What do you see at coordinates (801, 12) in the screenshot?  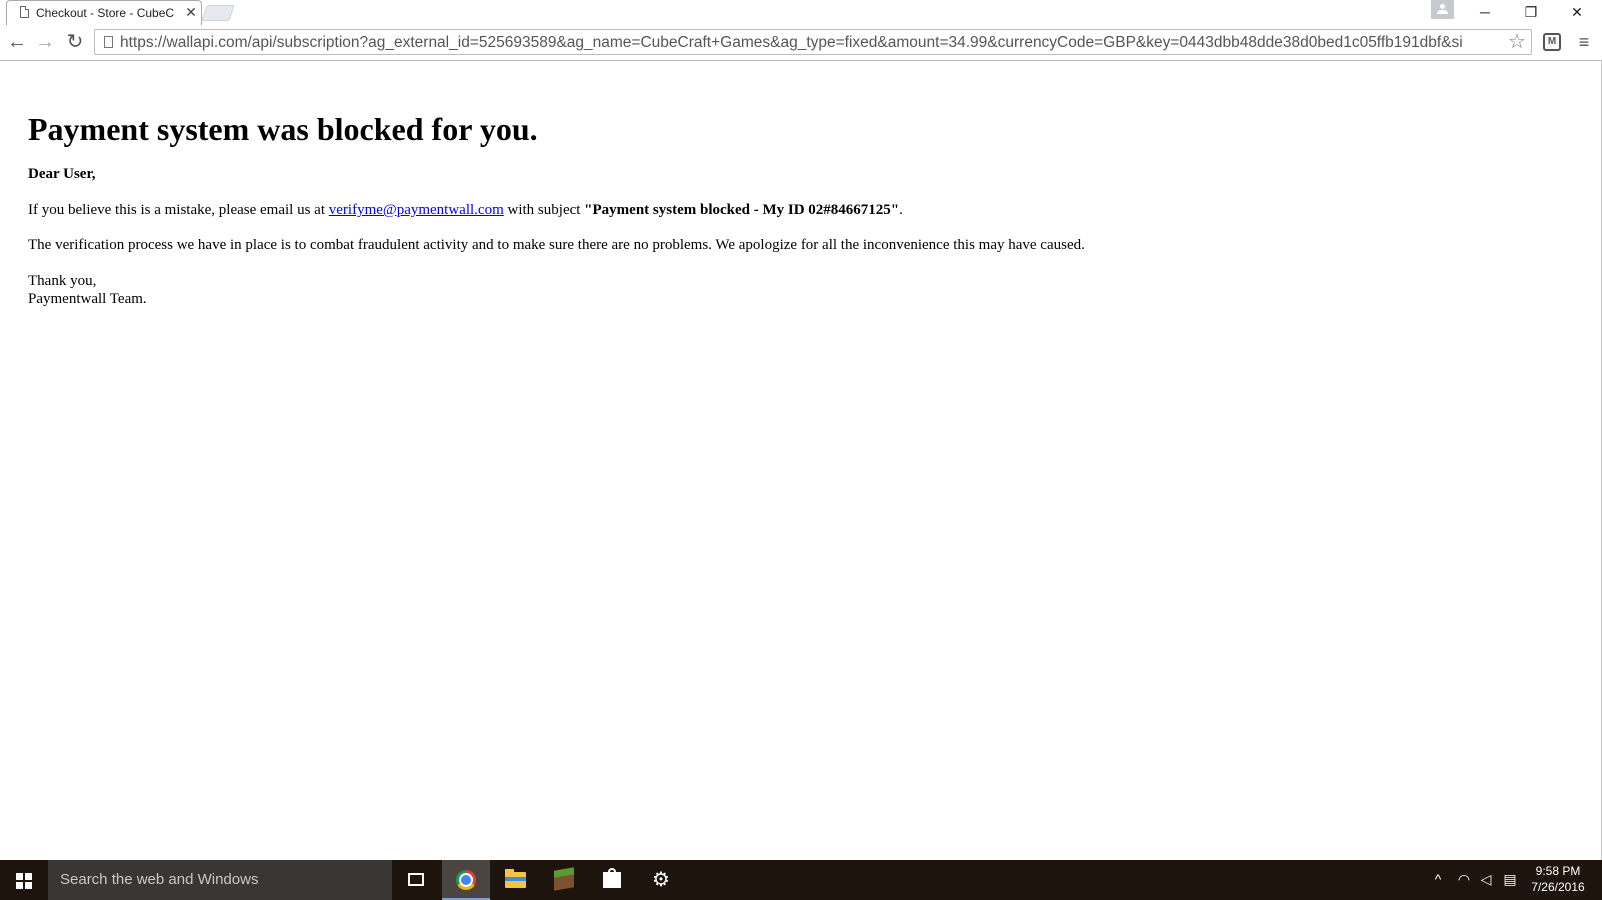 I see `tab-strip: Checkout - Store - CubeC ✕ ─ ❐ ✕` at bounding box center [801, 12].